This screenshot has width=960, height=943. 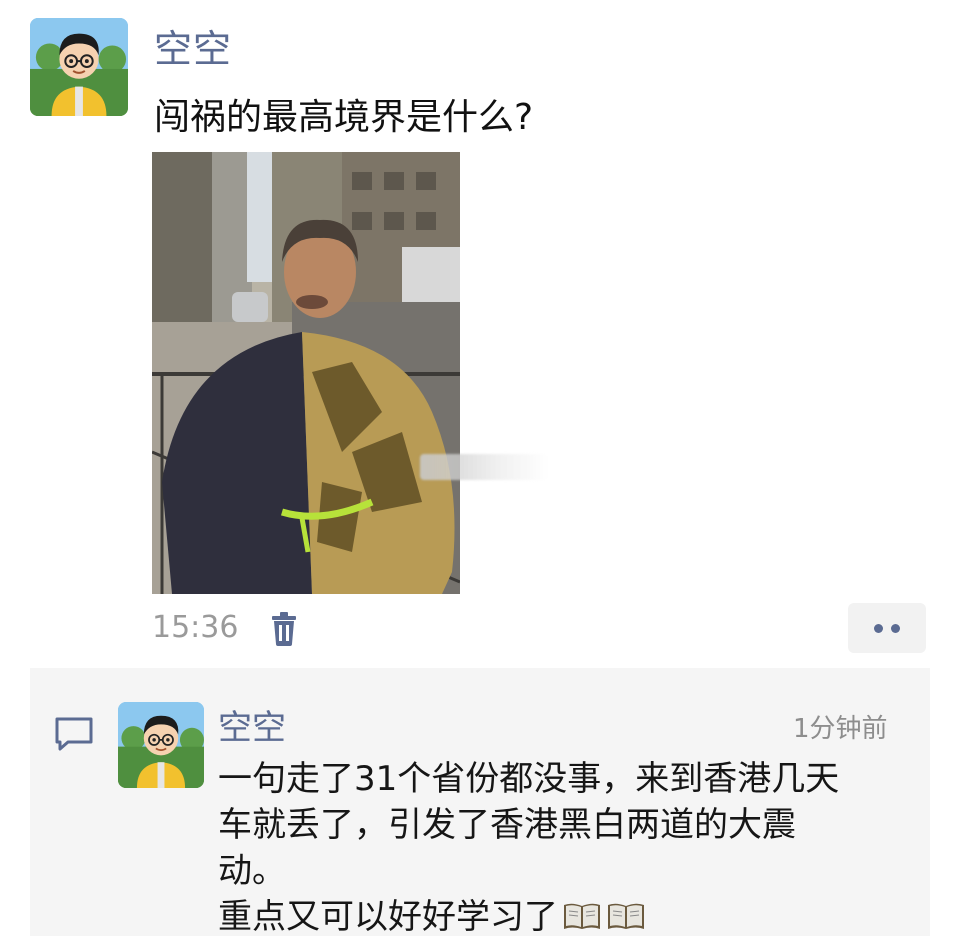 What do you see at coordinates (484, 467) in the screenshot?
I see `blurred-overlay` at bounding box center [484, 467].